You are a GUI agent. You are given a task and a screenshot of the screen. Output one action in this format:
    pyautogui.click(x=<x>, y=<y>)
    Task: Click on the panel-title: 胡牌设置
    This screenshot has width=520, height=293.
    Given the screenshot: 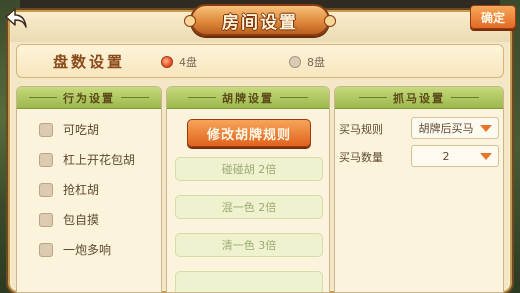 What is the action you would take?
    pyautogui.click(x=248, y=98)
    